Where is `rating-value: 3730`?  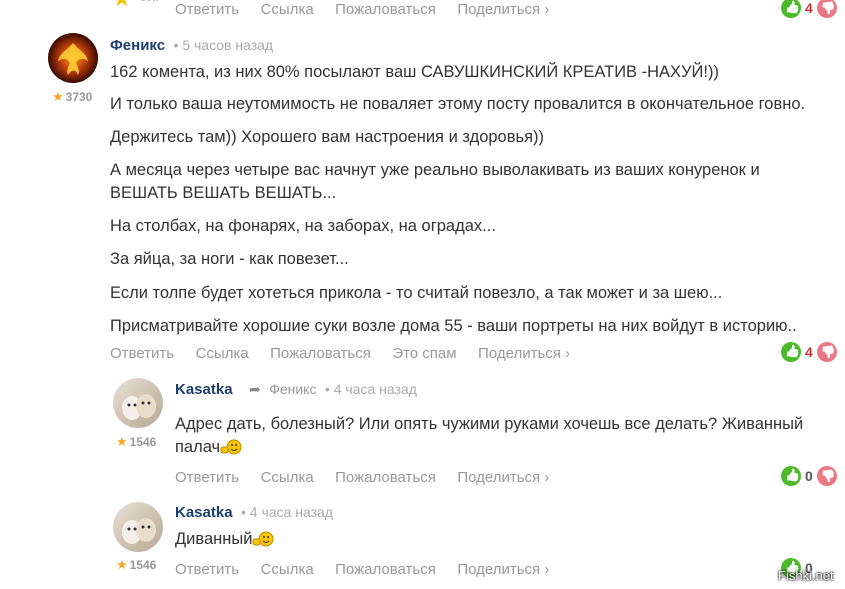
rating-value: 3730 is located at coordinates (79, 97).